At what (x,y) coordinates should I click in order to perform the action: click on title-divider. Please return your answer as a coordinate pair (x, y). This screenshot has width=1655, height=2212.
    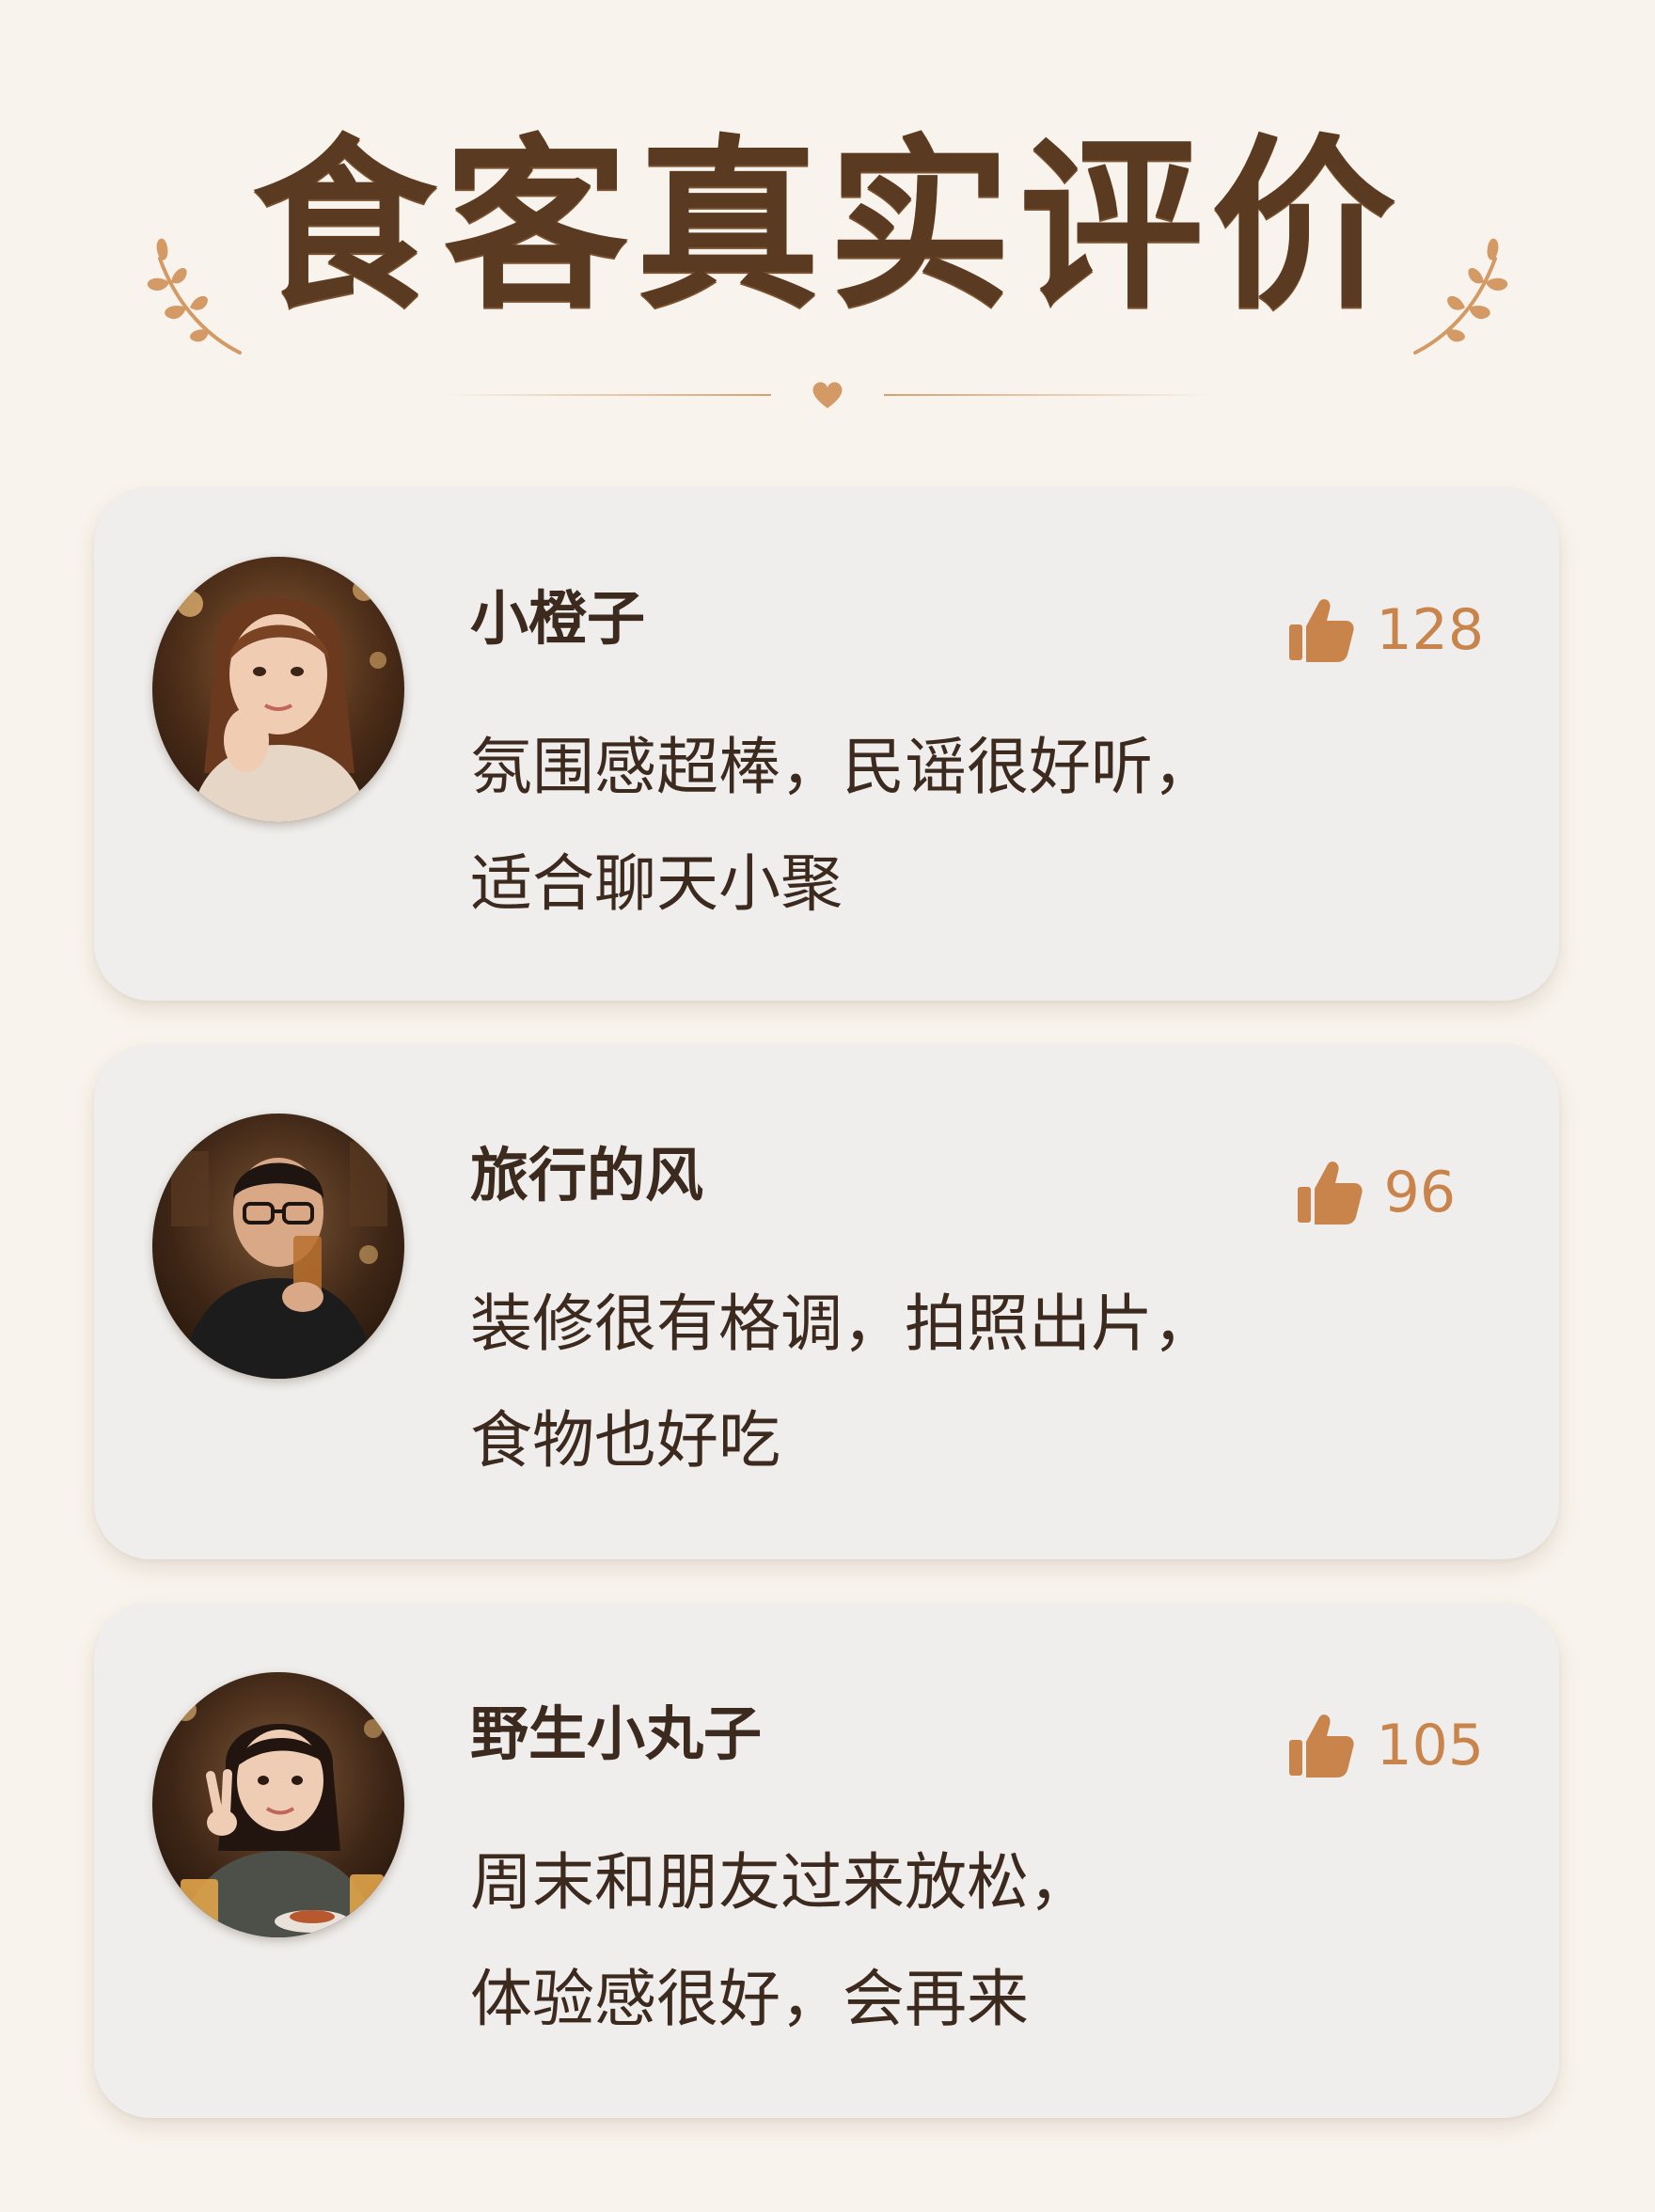
    Looking at the image, I should click on (827, 395).